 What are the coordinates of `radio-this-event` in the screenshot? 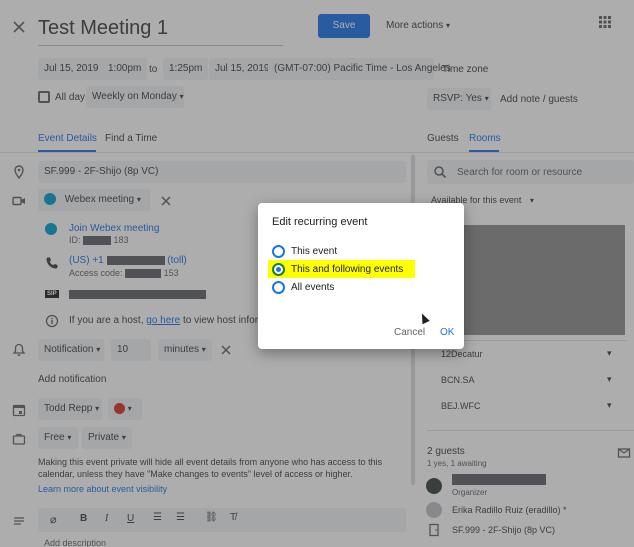 It's located at (278, 251).